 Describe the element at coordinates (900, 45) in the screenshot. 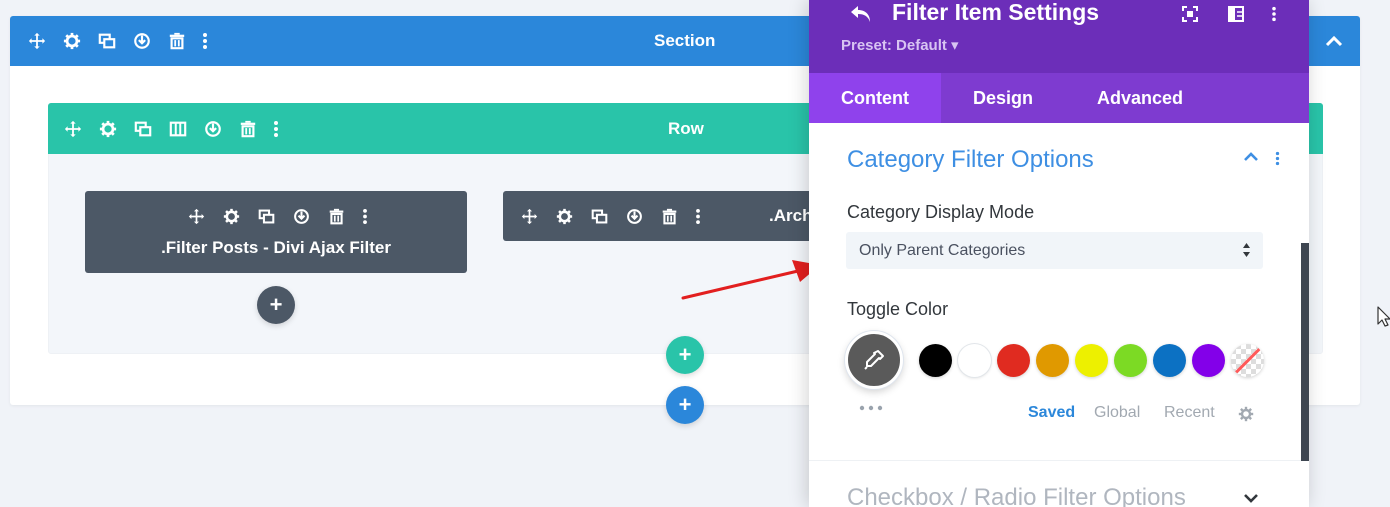

I see `preset-selector: Preset: Default ▾` at that location.